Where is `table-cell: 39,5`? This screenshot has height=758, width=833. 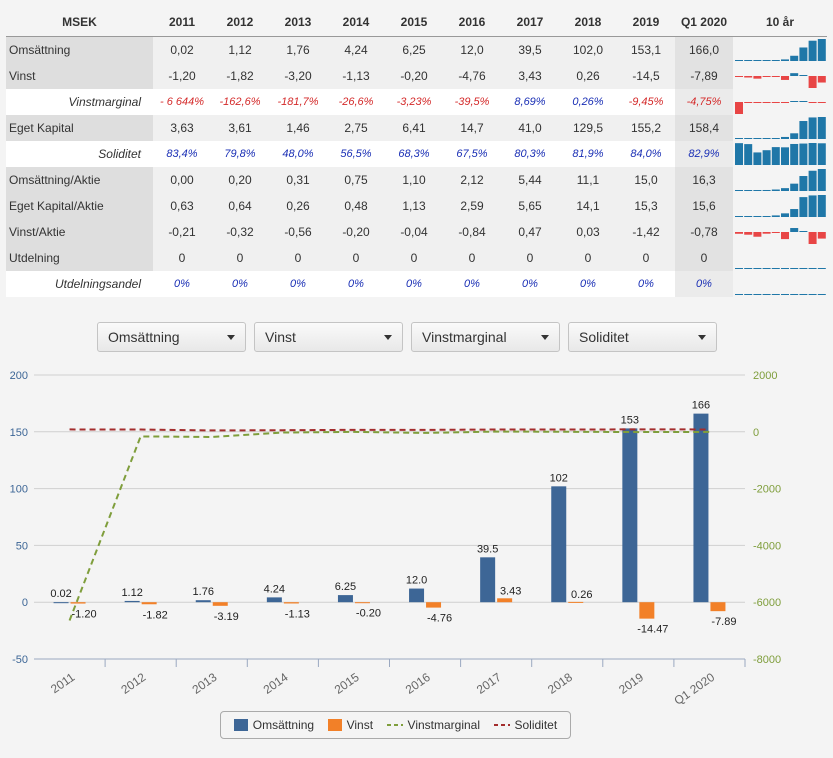 table-cell: 39,5 is located at coordinates (530, 49).